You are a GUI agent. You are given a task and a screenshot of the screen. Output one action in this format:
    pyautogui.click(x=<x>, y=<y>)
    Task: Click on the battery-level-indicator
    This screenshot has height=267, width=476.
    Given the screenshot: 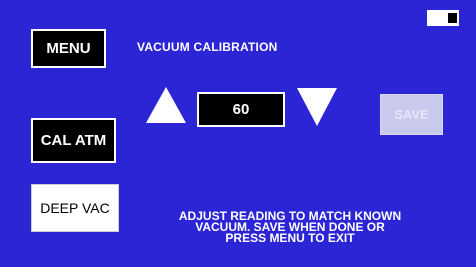 What is the action you would take?
    pyautogui.click(x=452, y=18)
    